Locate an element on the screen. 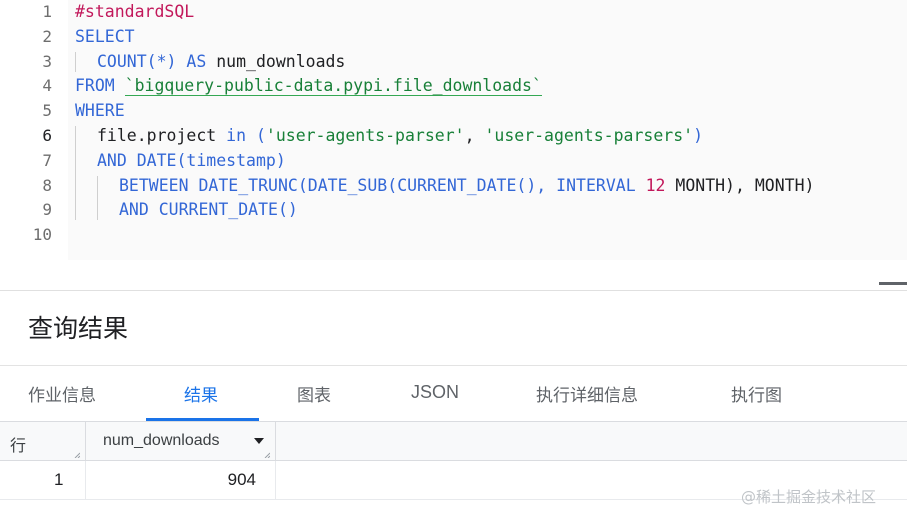  tab-execution-details: 执行详细信息 is located at coordinates (587, 393).